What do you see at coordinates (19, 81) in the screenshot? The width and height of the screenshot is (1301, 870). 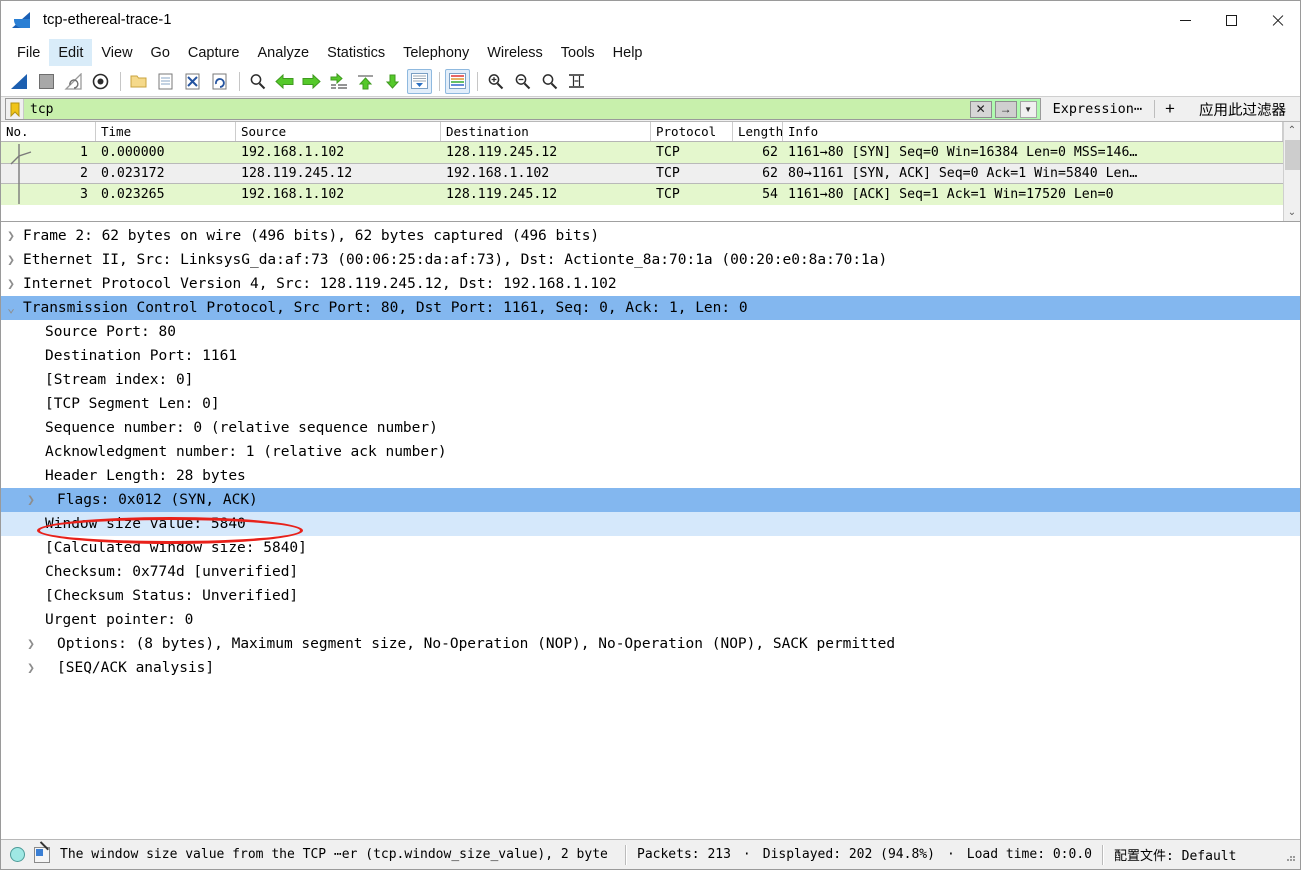 I see `start-capture-icon` at bounding box center [19, 81].